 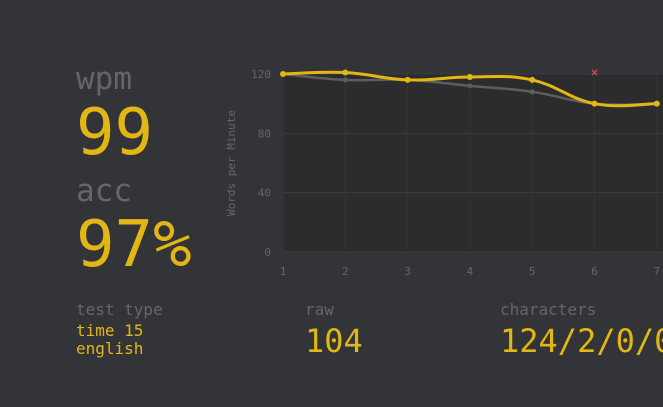 I want to click on x-tick-label: 5, so click(x=532, y=271).